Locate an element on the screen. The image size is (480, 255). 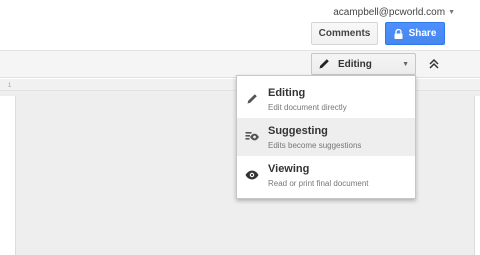
share-button-label: Share is located at coordinates (422, 33).